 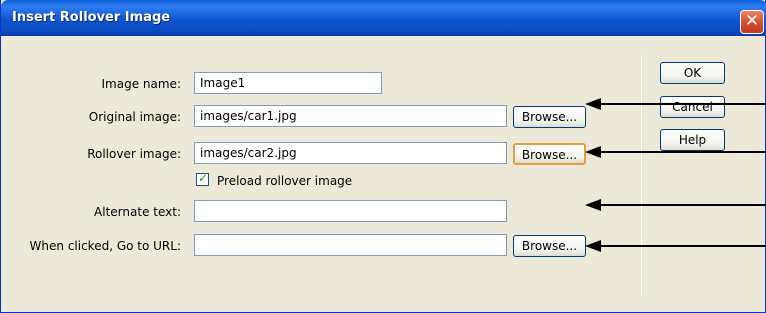 What do you see at coordinates (692, 73) in the screenshot?
I see `ok-button: OK` at bounding box center [692, 73].